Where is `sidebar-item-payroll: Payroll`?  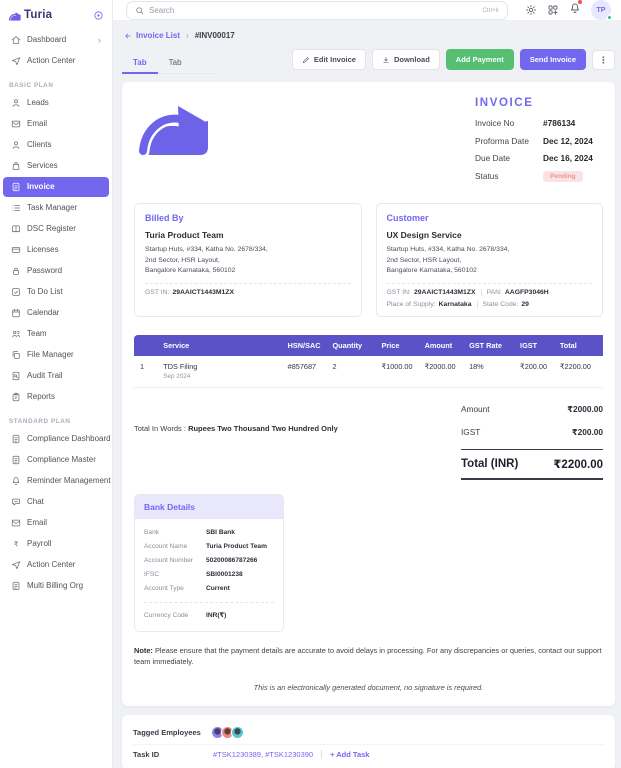 sidebar-item-payroll: Payroll is located at coordinates (56, 544).